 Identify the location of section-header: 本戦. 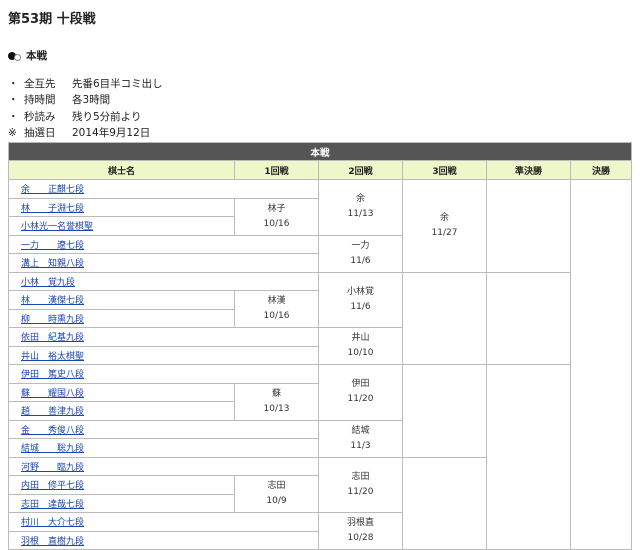
(27, 55).